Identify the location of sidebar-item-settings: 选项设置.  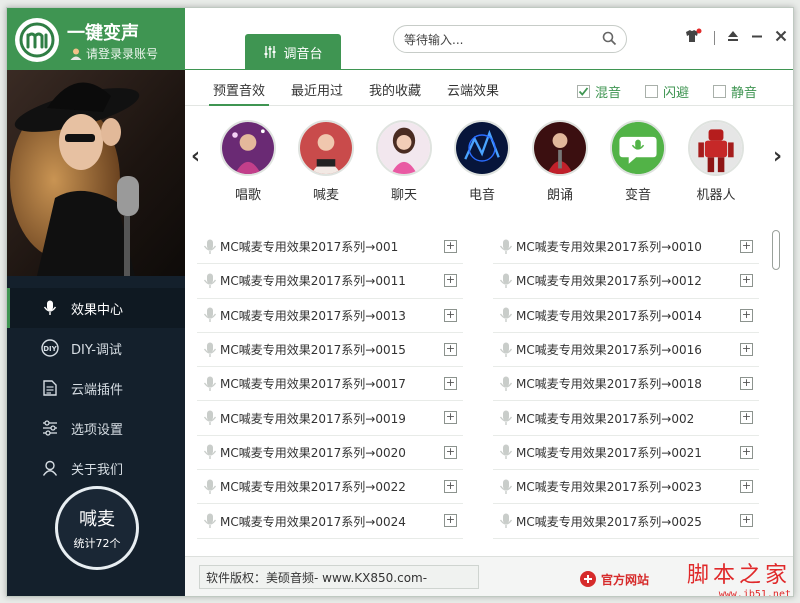
(96, 428).